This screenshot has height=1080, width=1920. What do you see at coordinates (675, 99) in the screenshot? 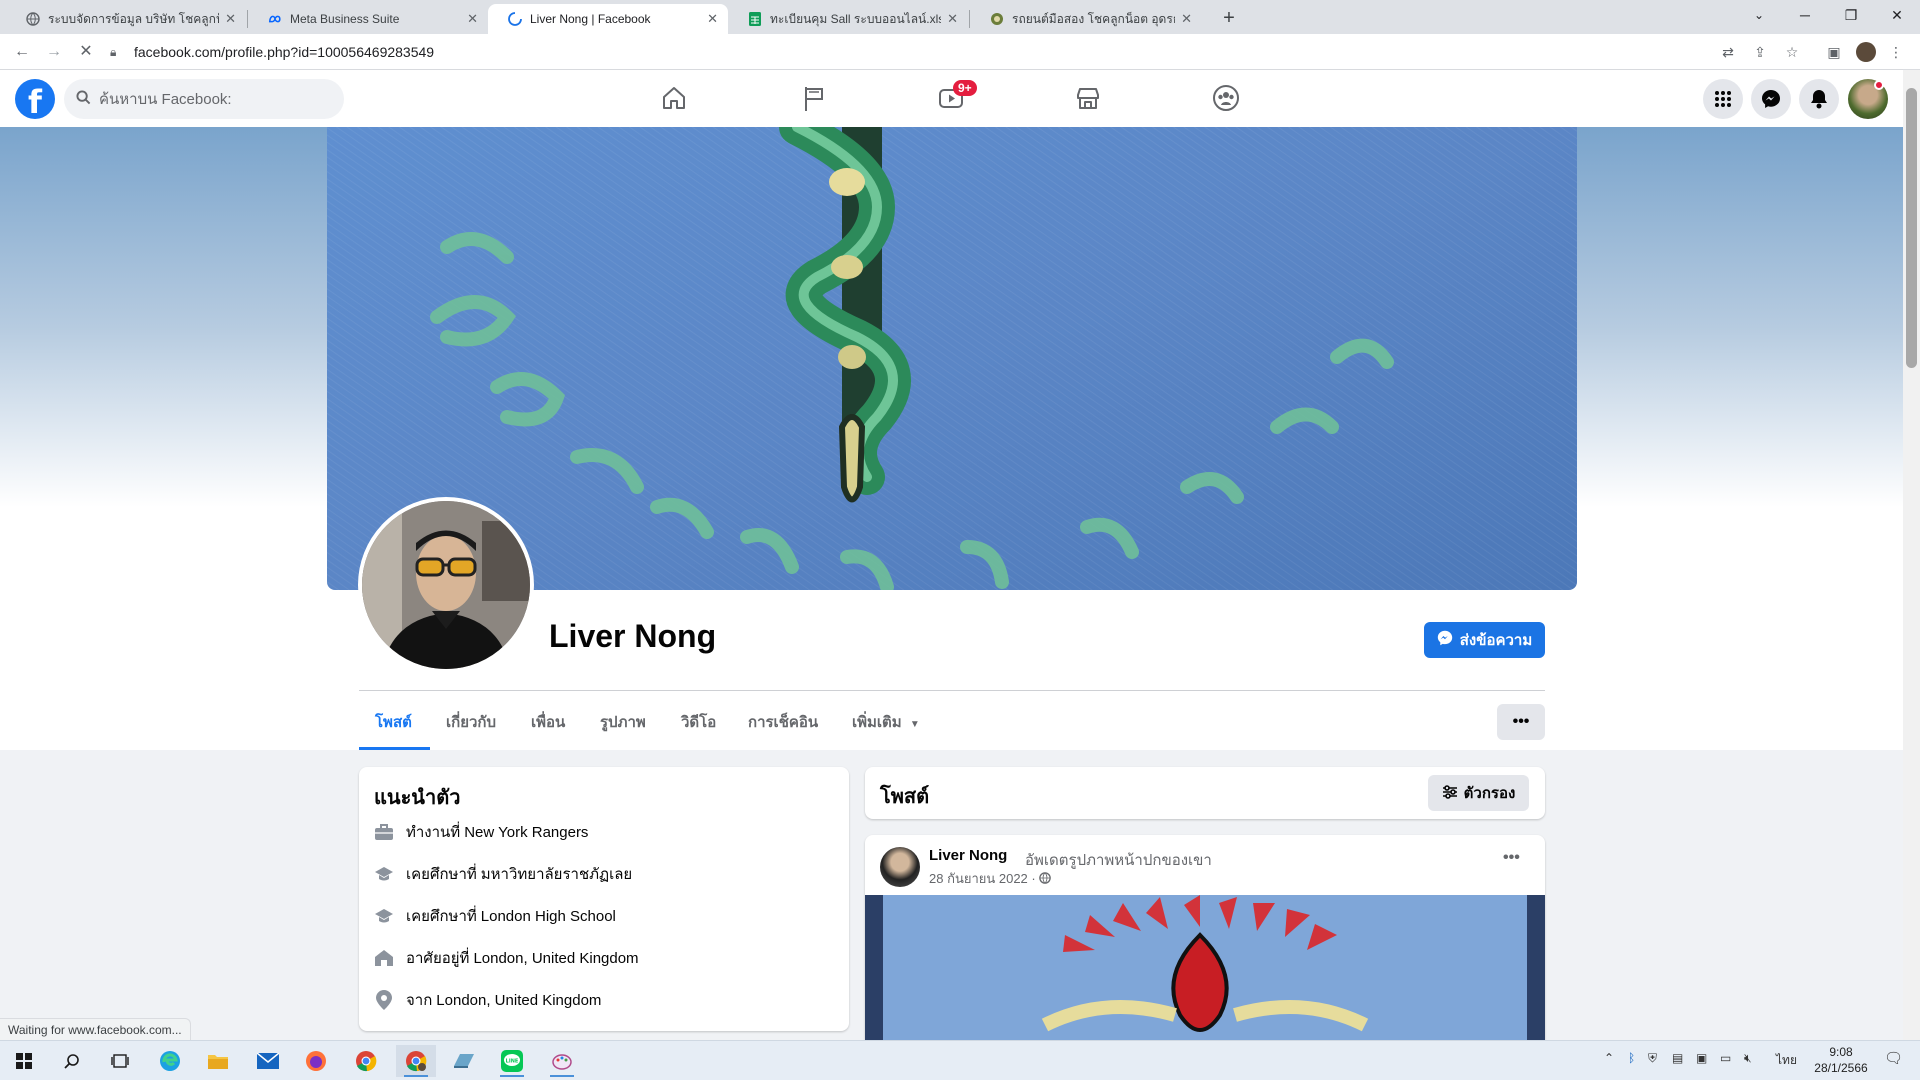
I see `home-icon` at bounding box center [675, 99].